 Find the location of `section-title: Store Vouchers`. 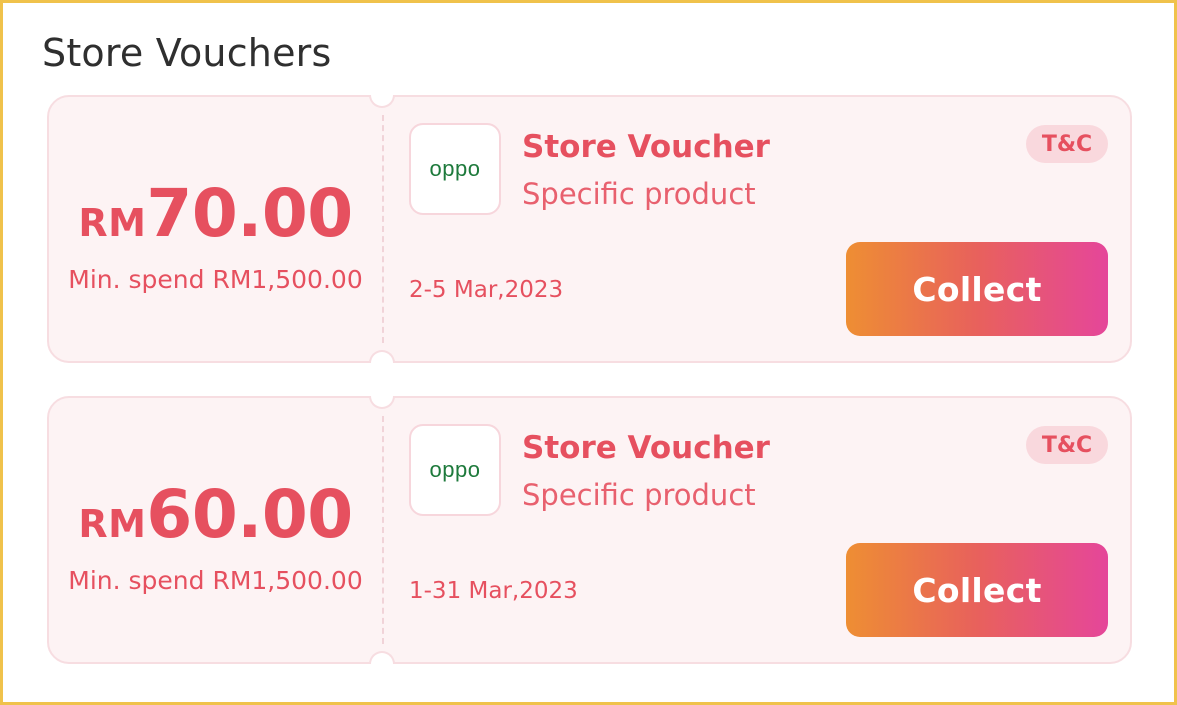

section-title: Store Vouchers is located at coordinates (187, 53).